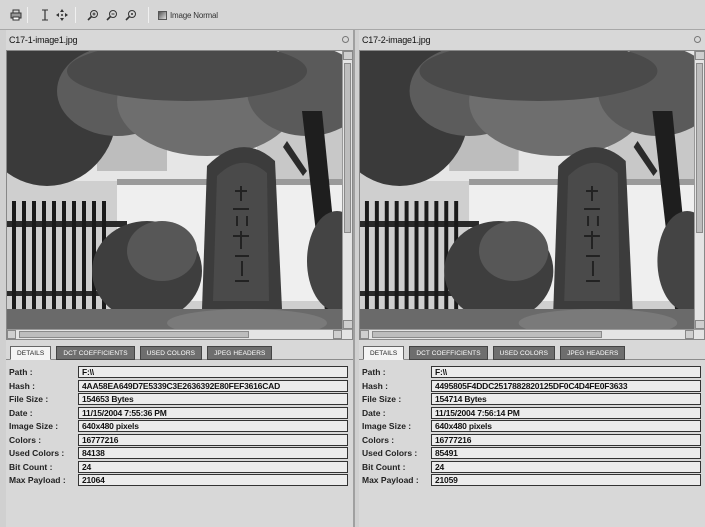 This screenshot has height=527, width=705. What do you see at coordinates (44, 15) in the screenshot?
I see `fit-icon` at bounding box center [44, 15].